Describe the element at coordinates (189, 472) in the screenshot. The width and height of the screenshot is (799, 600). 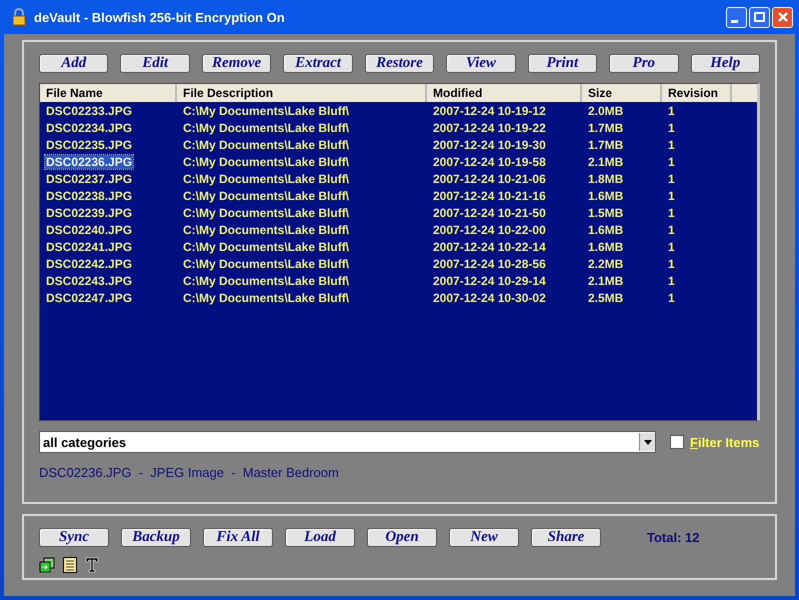
I see `file-details: DSC02236.JPG - JPEG Image - Master Bedroom` at that location.